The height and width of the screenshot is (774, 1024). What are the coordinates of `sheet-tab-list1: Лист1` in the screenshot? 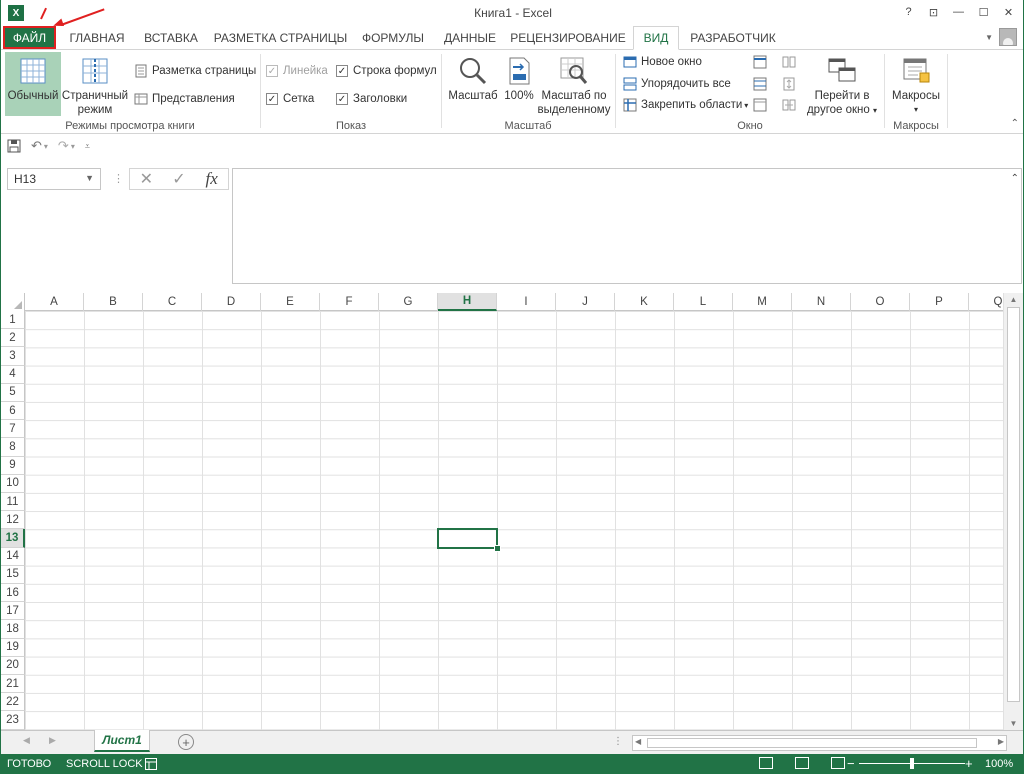 It's located at (122, 741).